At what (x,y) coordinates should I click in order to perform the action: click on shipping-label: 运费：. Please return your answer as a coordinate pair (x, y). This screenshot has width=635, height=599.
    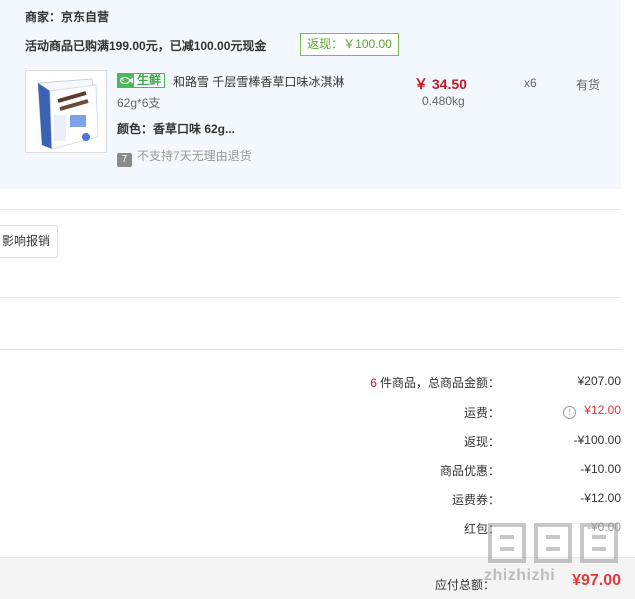
    Looking at the image, I should click on (481, 413).